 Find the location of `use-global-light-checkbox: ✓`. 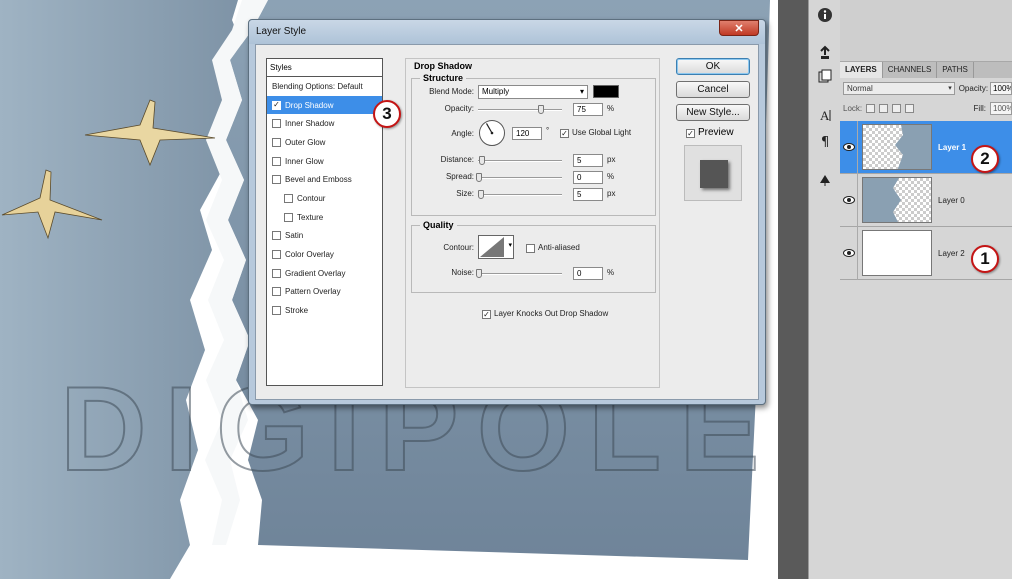

use-global-light-checkbox: ✓ is located at coordinates (564, 133).